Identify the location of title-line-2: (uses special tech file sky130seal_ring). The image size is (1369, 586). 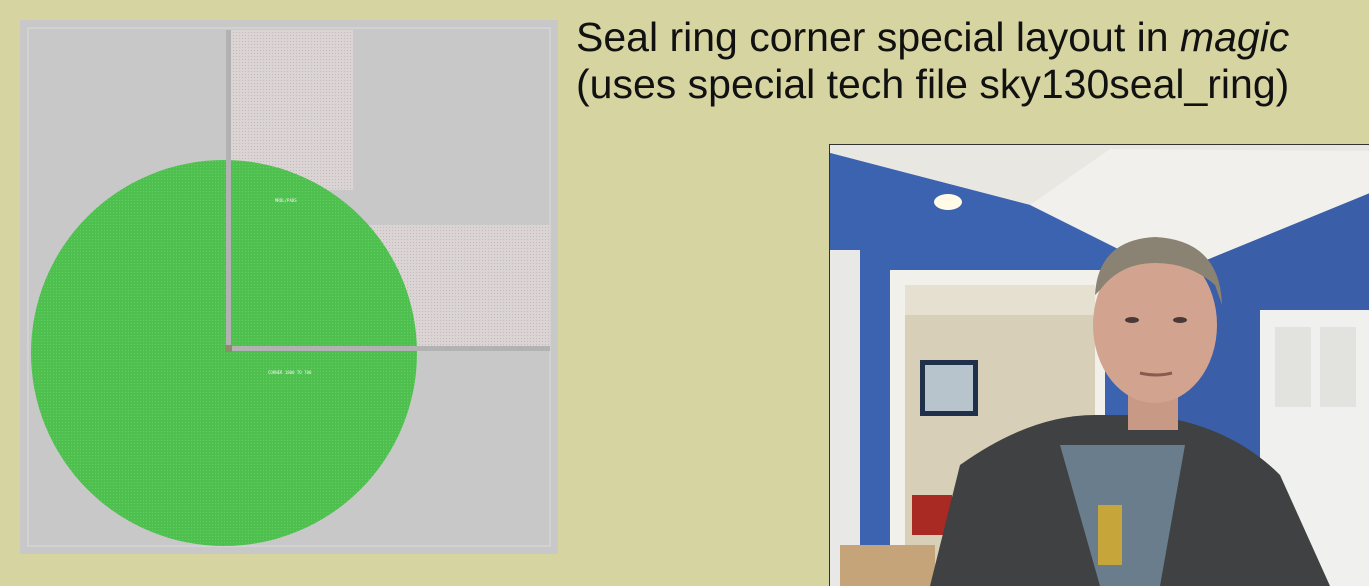
(933, 84).